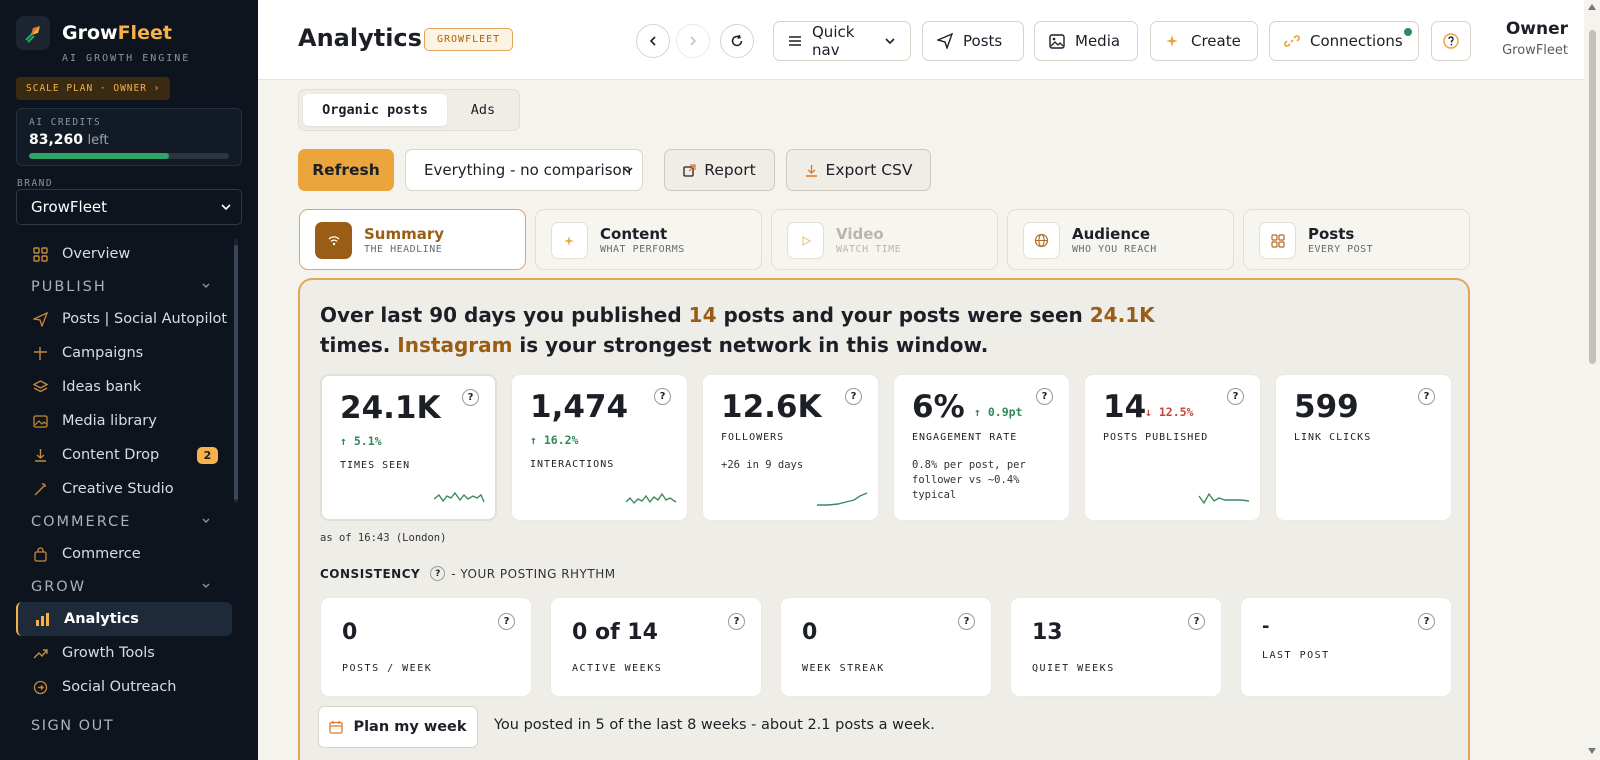  What do you see at coordinates (124, 455) in the screenshot?
I see `sidebar-item-content-drop: Content Drop 2` at bounding box center [124, 455].